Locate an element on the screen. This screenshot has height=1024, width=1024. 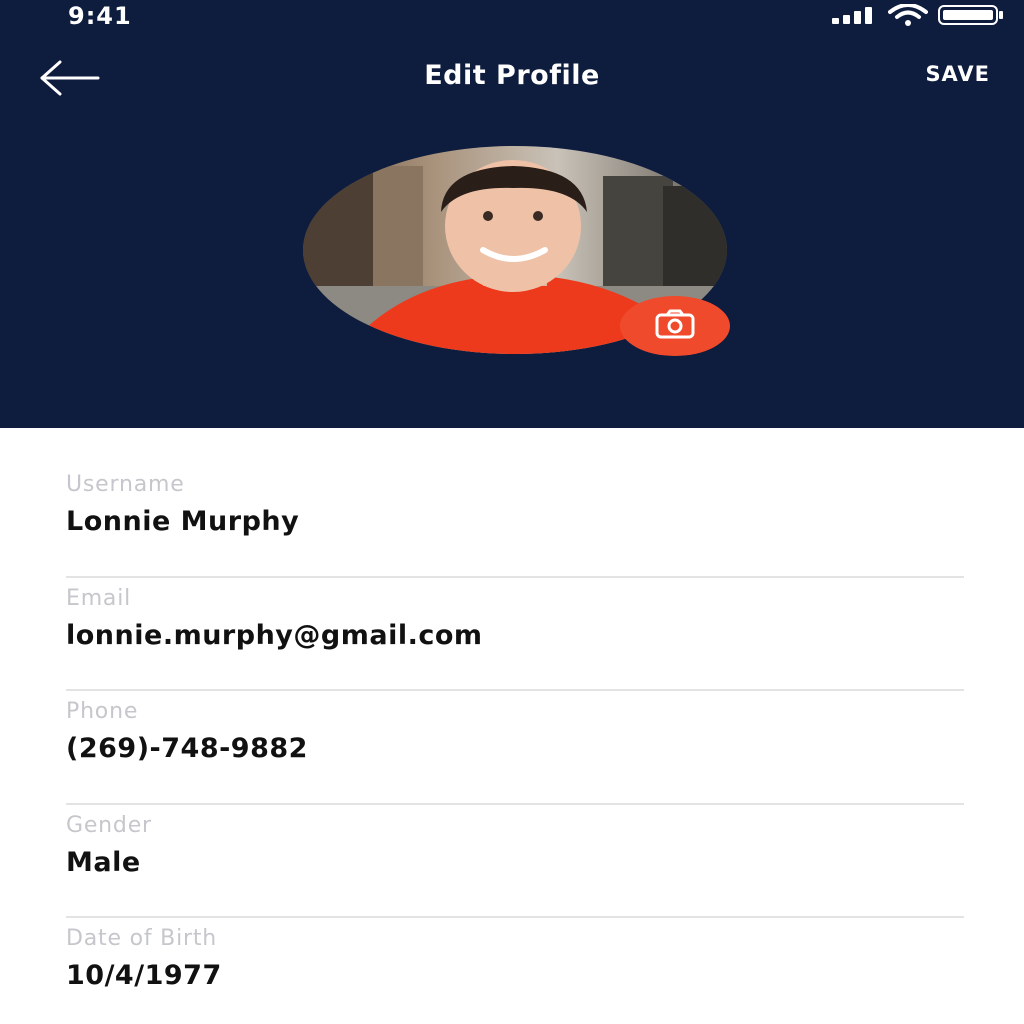
status-icons is located at coordinates (918, 16).